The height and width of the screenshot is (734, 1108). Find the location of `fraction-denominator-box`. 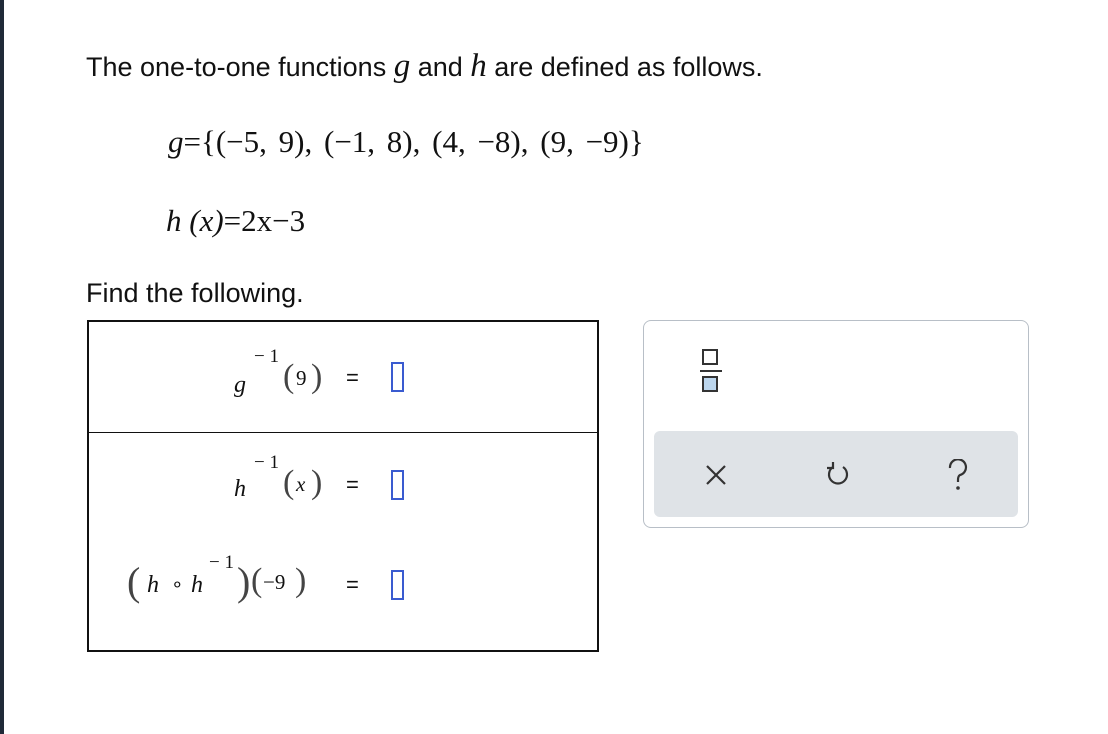

fraction-denominator-box is located at coordinates (710, 384).